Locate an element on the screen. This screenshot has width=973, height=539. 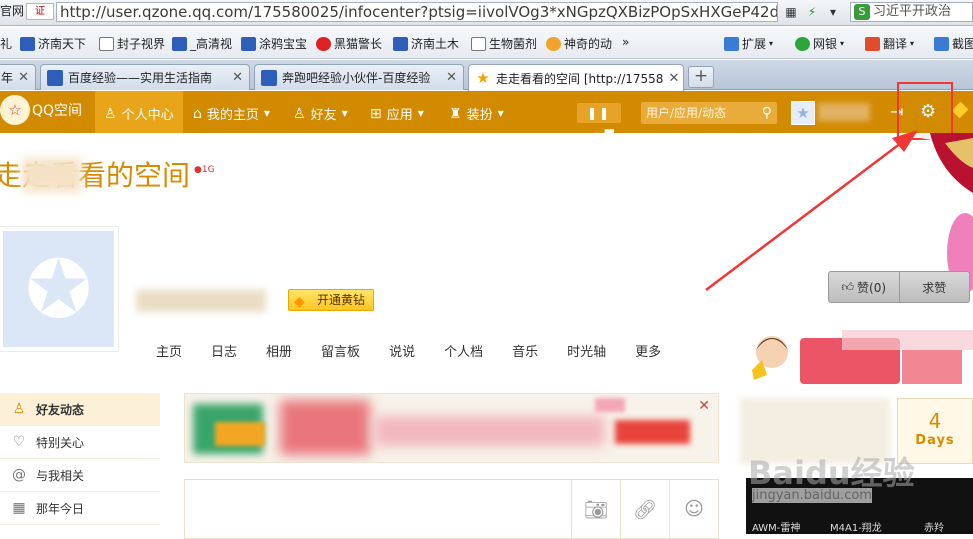
apps-icon: ⊞ is located at coordinates (376, 113).